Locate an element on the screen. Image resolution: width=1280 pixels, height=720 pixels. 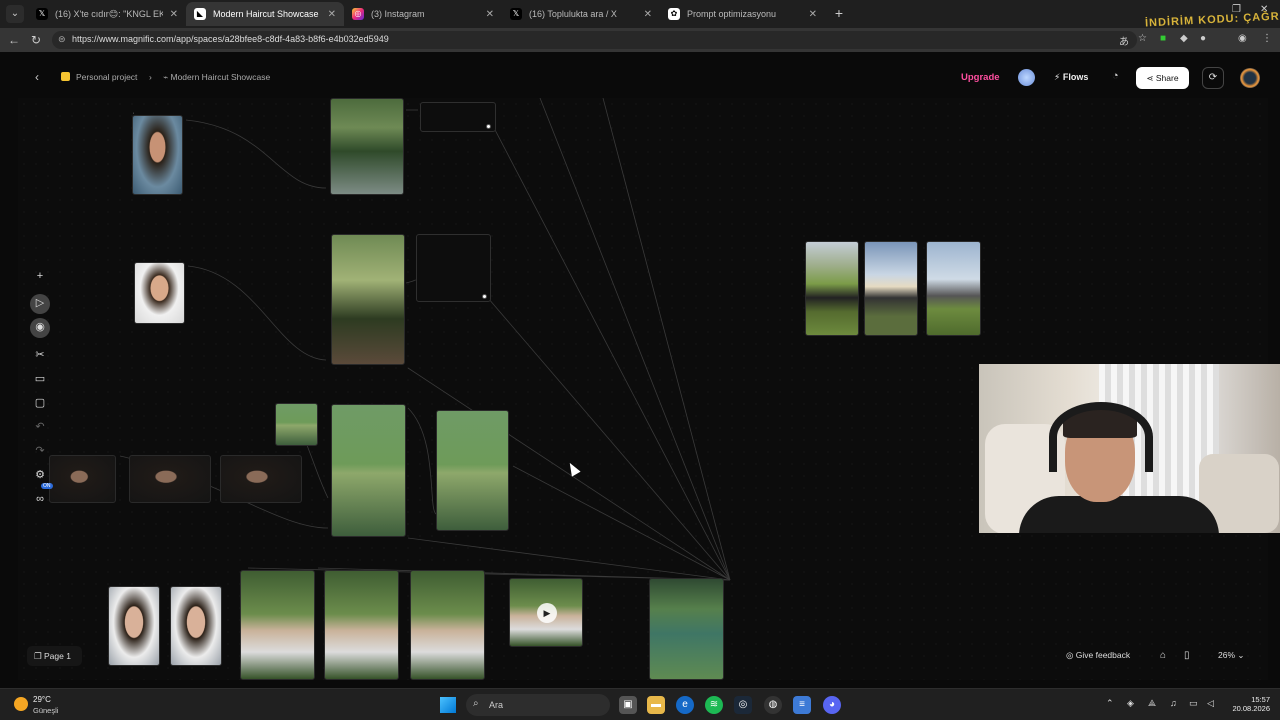
microphone-icon: ♫ is located at coordinates (1173, 703).